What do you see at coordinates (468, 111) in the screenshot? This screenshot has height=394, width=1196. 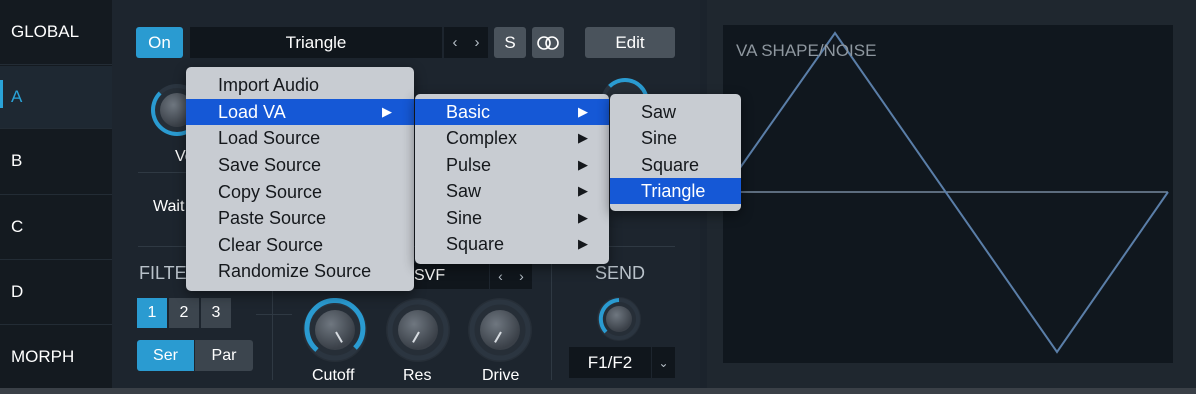 I see `menu-item-label: Basic` at bounding box center [468, 111].